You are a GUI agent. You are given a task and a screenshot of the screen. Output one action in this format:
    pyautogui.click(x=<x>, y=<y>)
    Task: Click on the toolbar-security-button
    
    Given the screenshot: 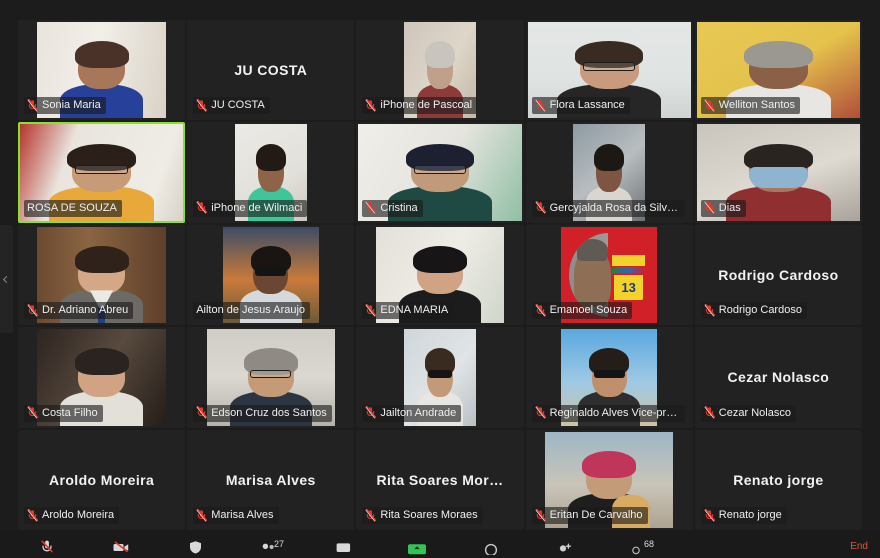 What is the action you would take?
    pyautogui.click(x=195, y=544)
    